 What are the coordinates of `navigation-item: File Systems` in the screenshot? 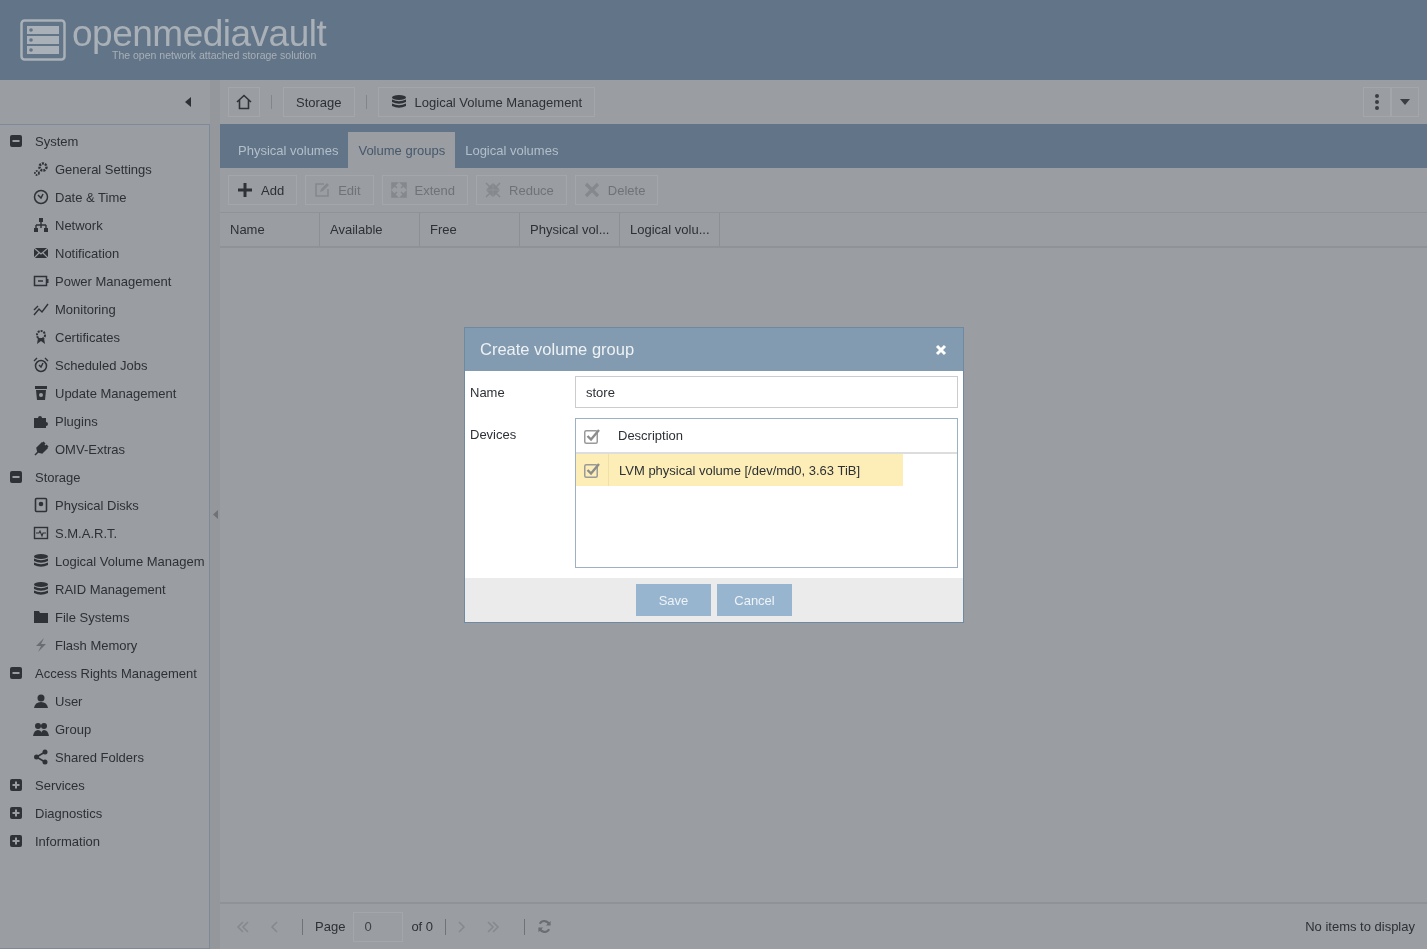 It's located at (104, 617).